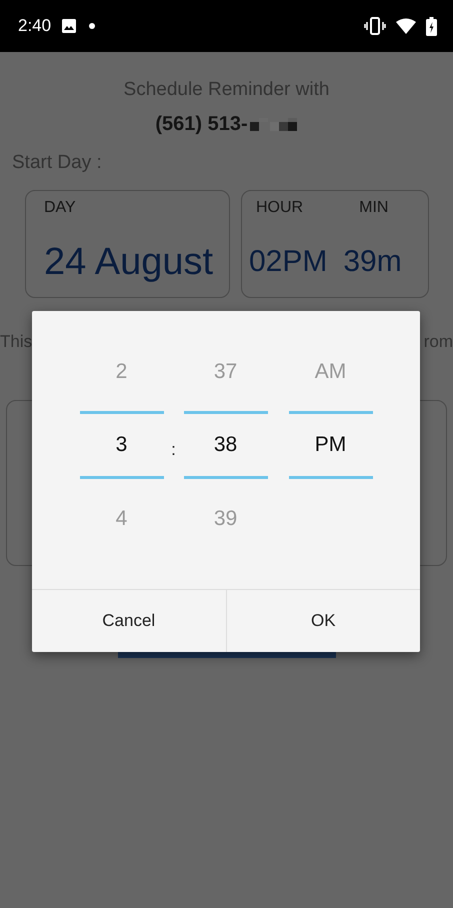 This screenshot has width=453, height=908. I want to click on min-label: MIN, so click(373, 208).